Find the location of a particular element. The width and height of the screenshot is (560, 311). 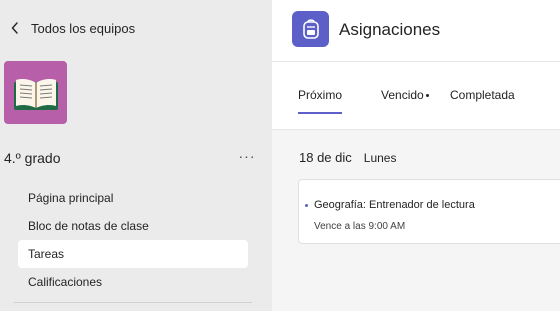

tab-upcoming-label: Próximo is located at coordinates (320, 95).